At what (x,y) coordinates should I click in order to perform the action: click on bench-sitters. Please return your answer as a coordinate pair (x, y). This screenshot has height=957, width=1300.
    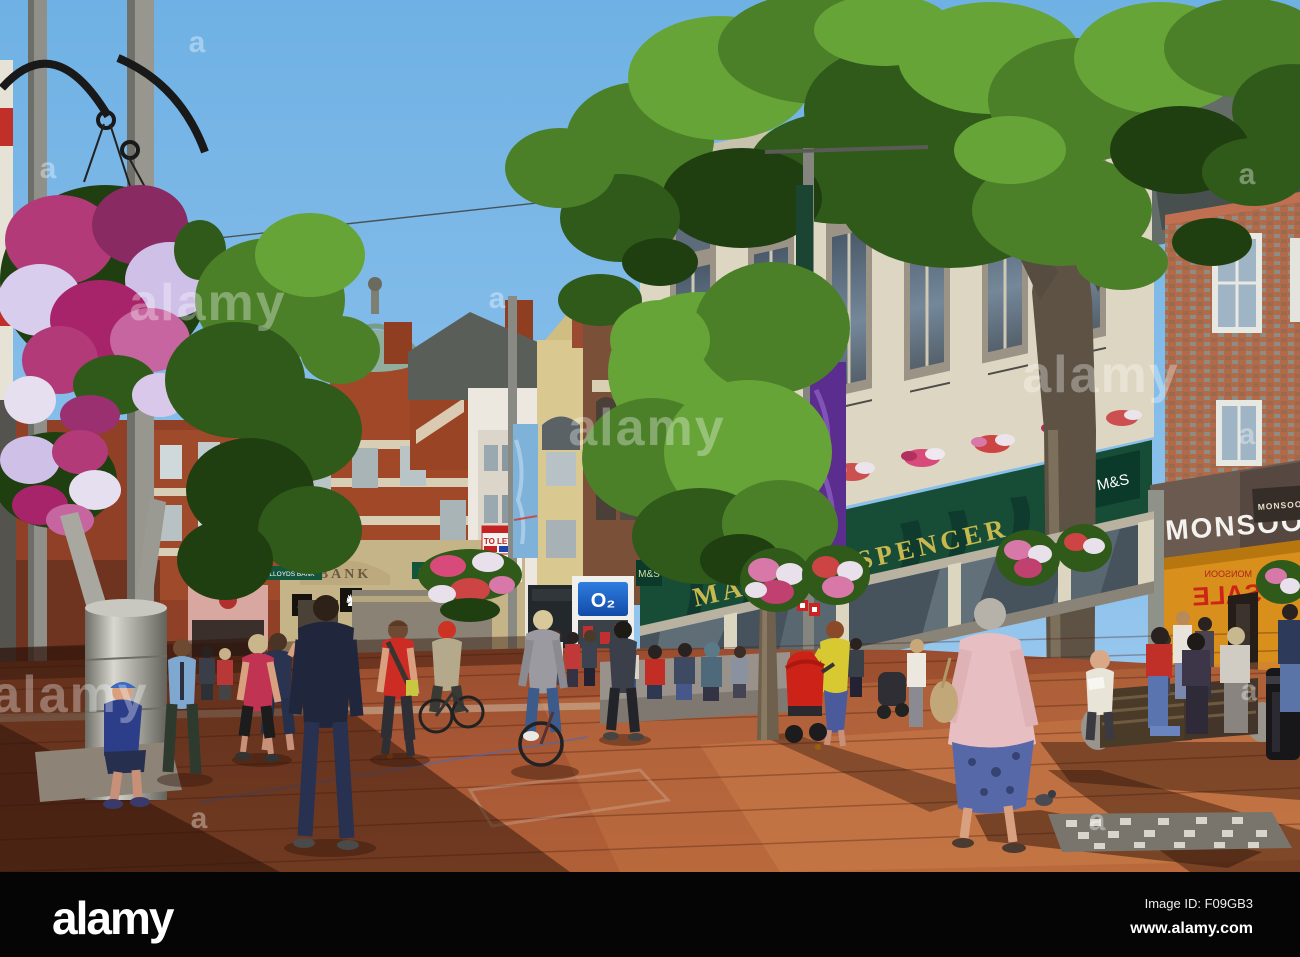
    Looking at the image, I should click on (1198, 681).